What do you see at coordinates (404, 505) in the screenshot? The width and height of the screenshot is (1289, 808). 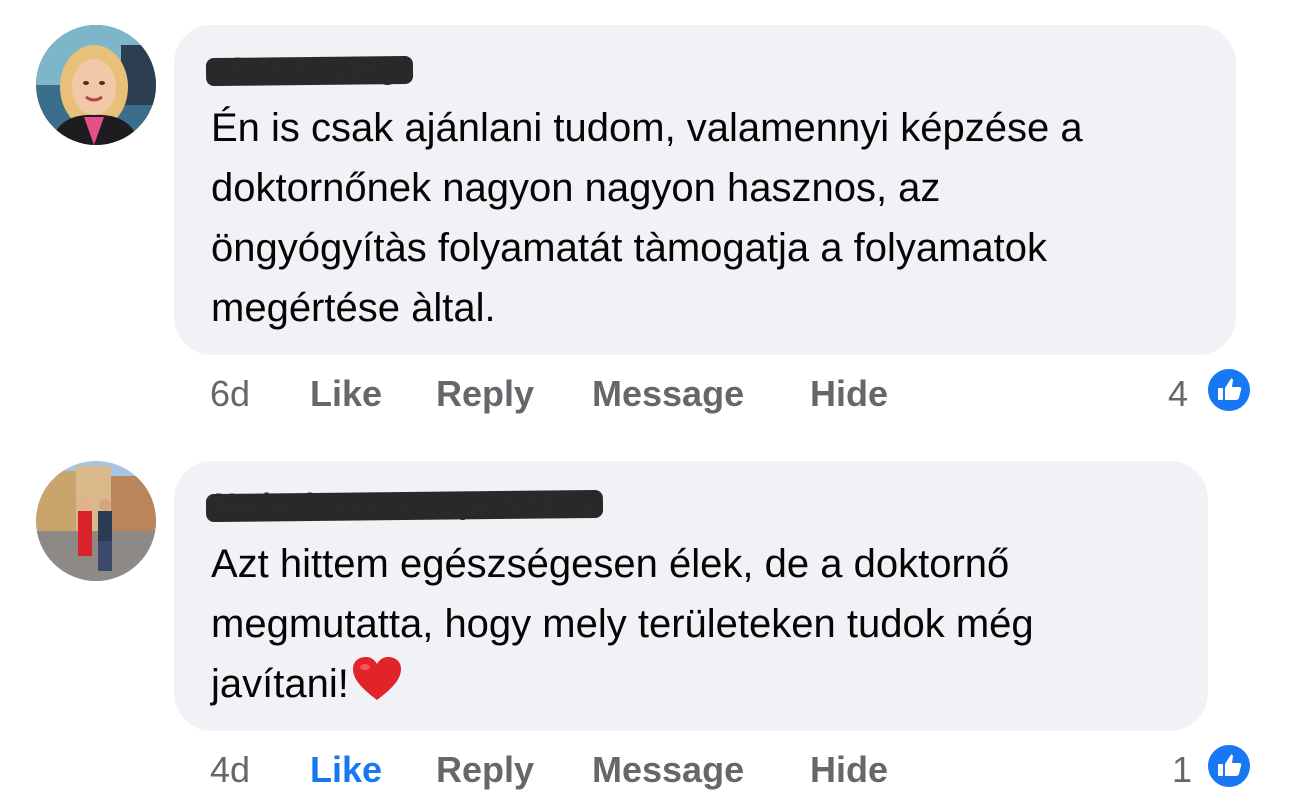 I see `comment-author: Nadanicsekné Topa Szilvia` at bounding box center [404, 505].